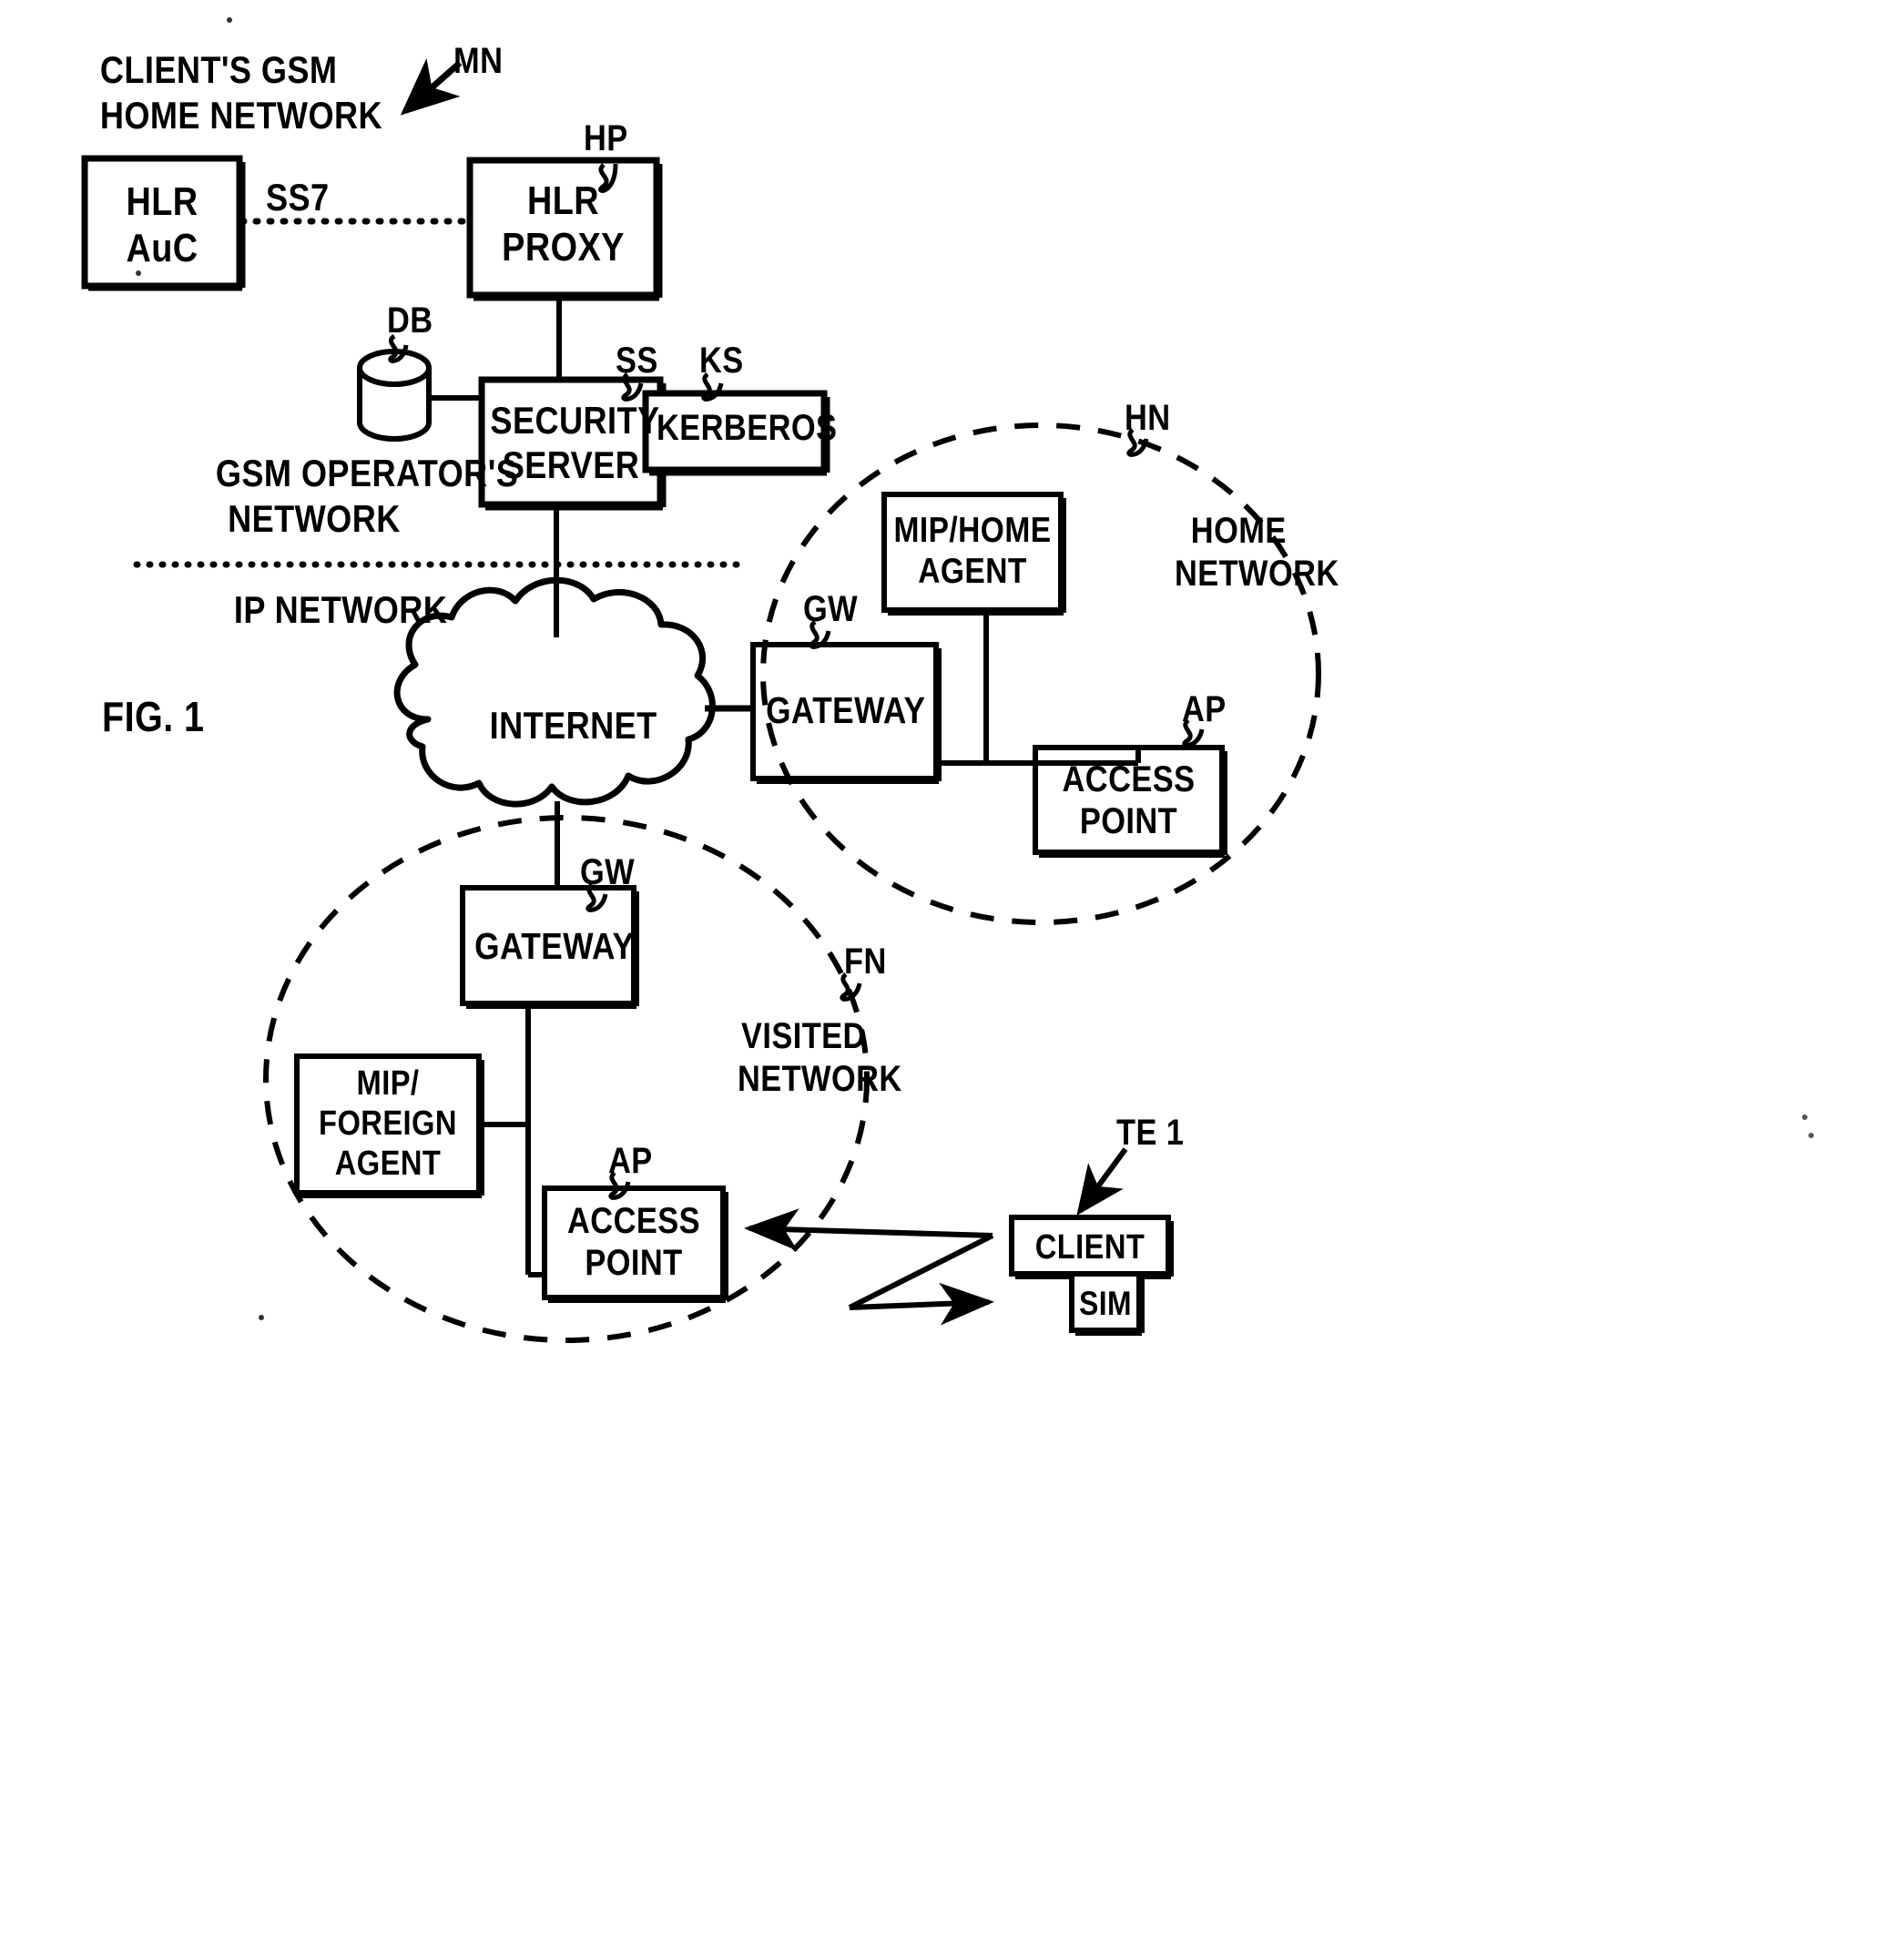 The height and width of the screenshot is (1954, 1904). What do you see at coordinates (563, 224) in the screenshot?
I see `hlr-proxy-label: HLR PROXY` at bounding box center [563, 224].